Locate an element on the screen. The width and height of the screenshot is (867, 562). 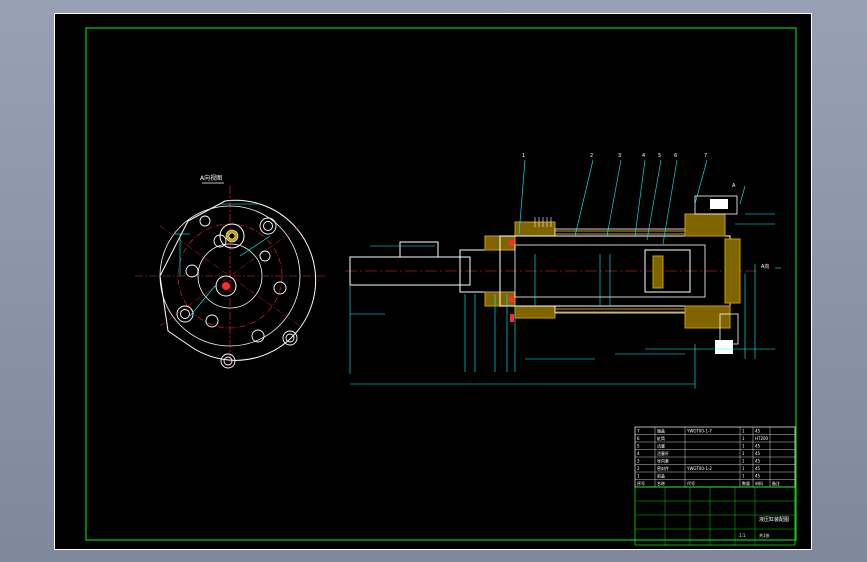
parts-cell-name: 活塞杆 is located at coordinates (663, 453).